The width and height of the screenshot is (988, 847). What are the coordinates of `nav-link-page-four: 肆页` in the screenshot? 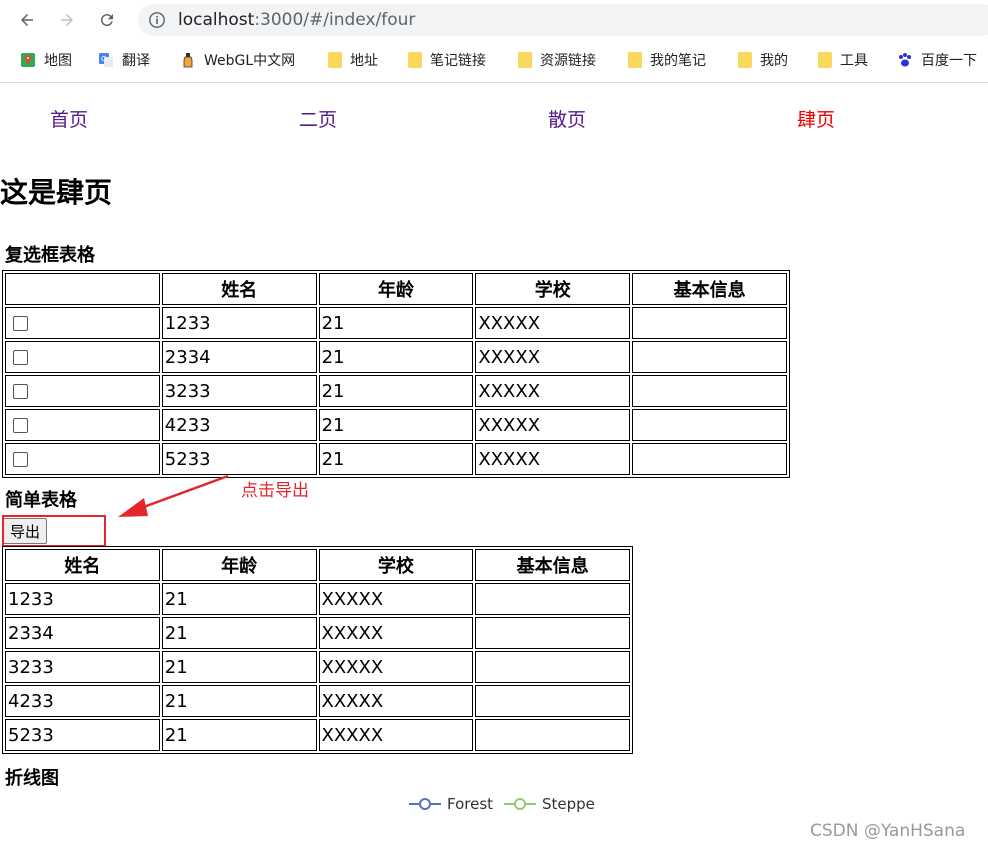 It's located at (816, 118).